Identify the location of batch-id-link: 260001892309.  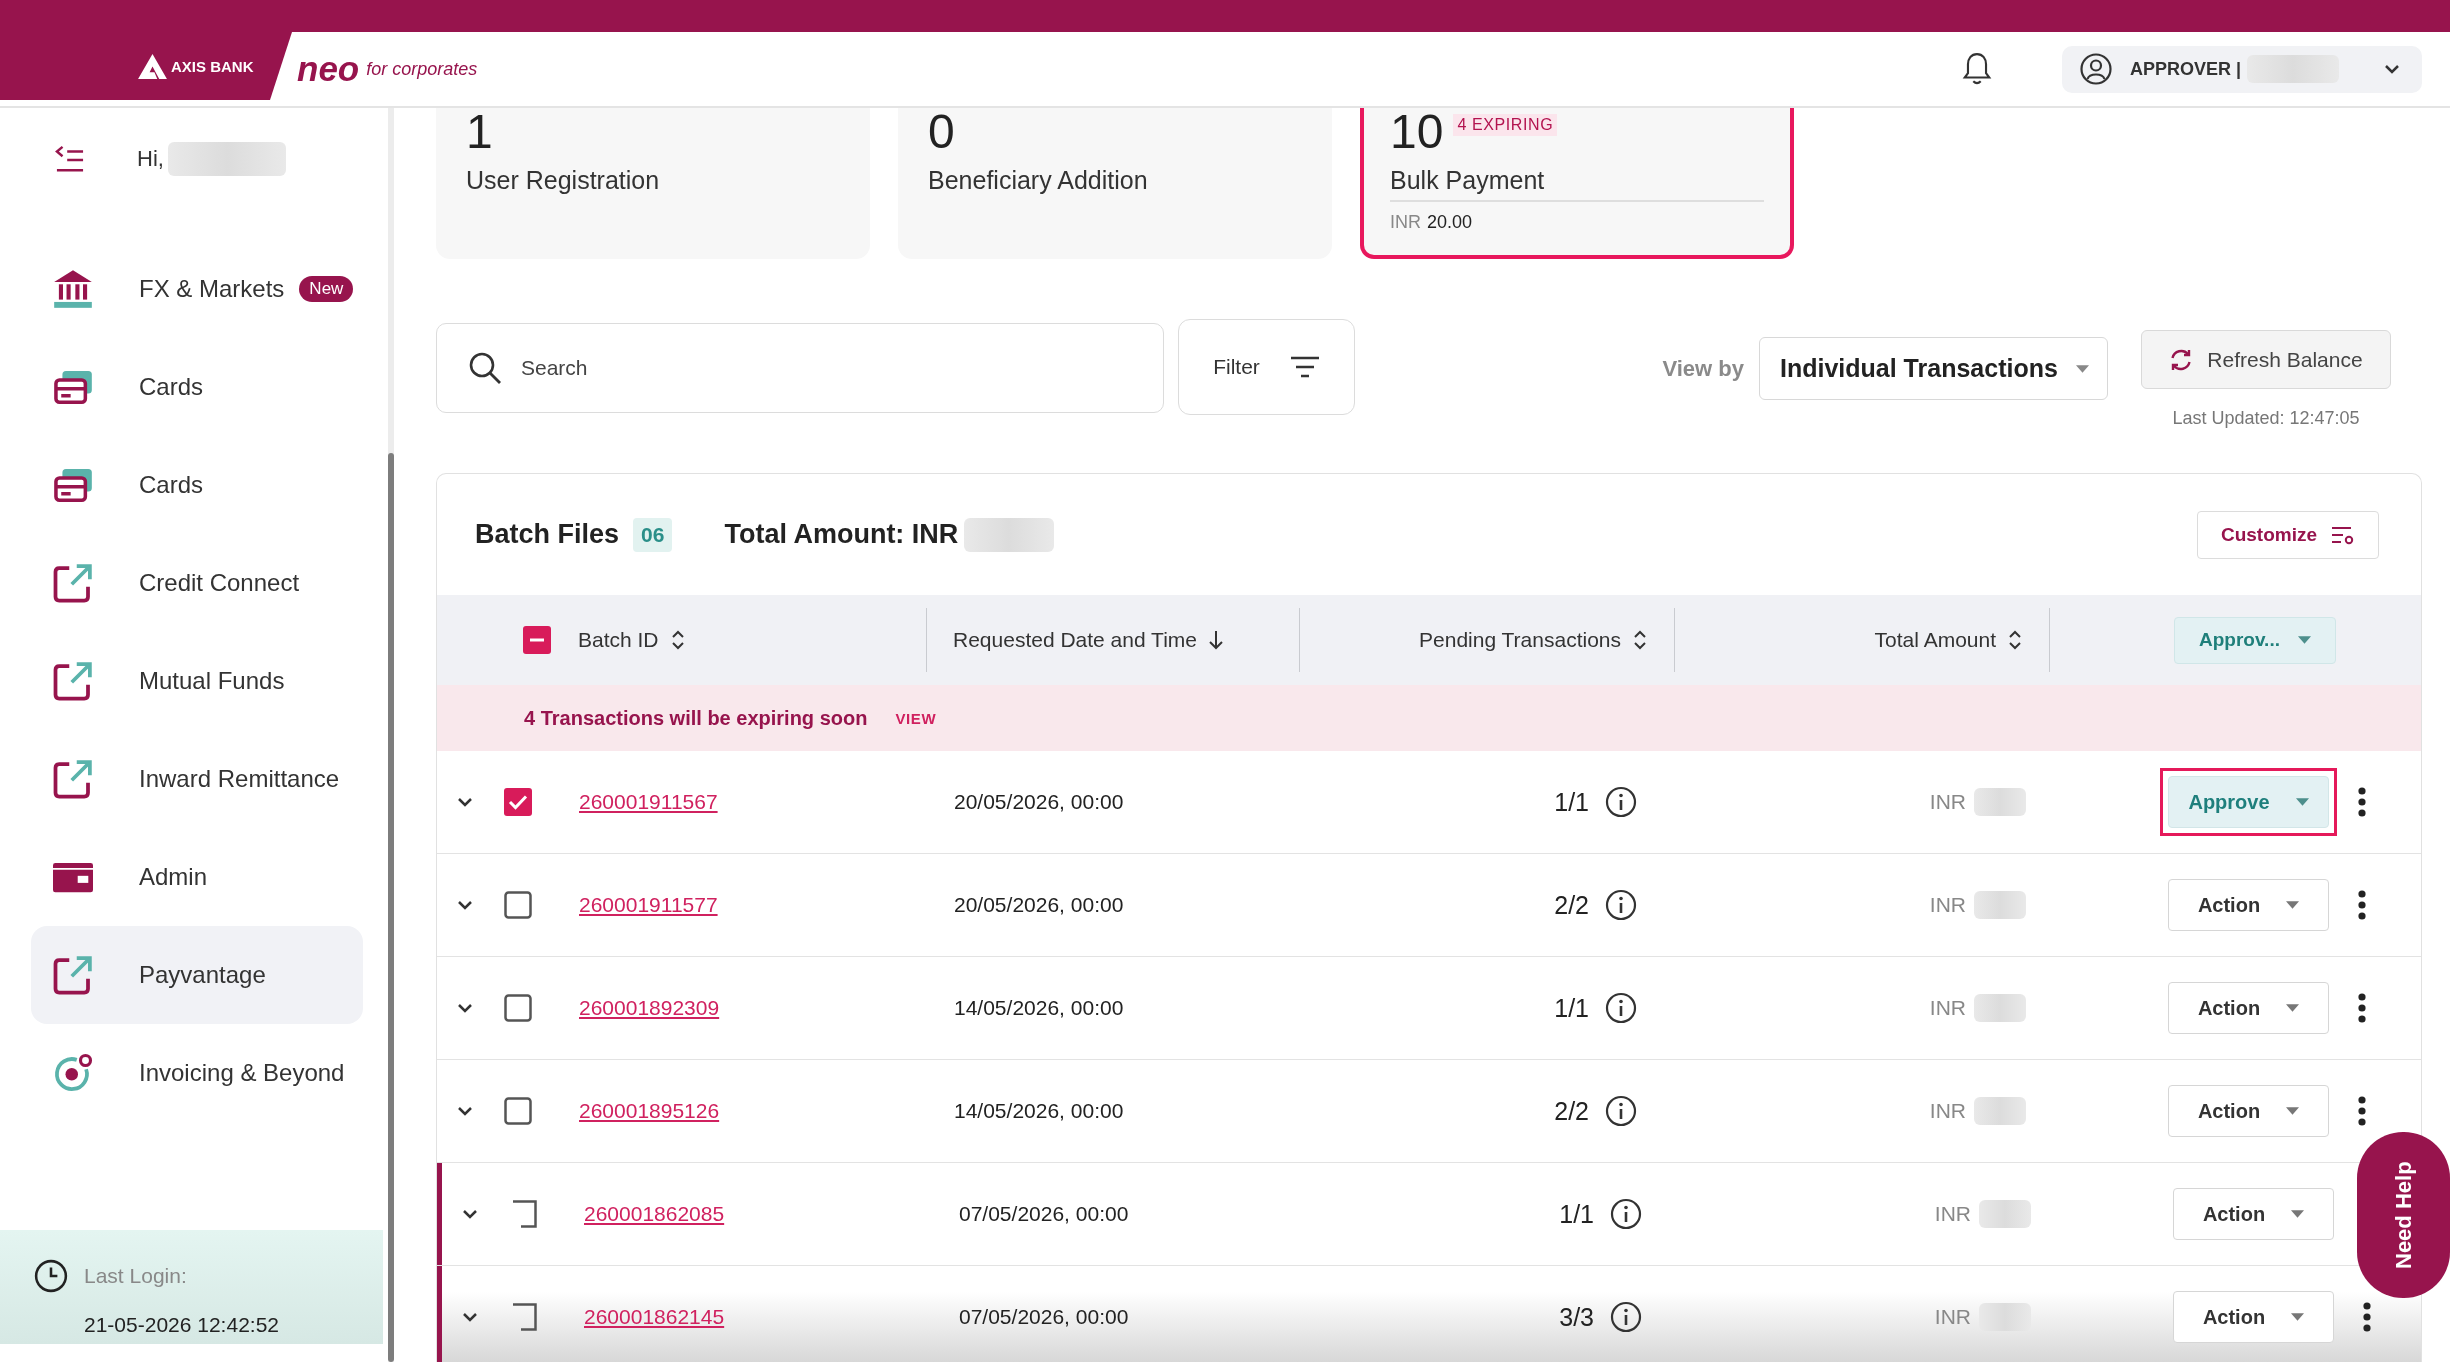
(649, 1008).